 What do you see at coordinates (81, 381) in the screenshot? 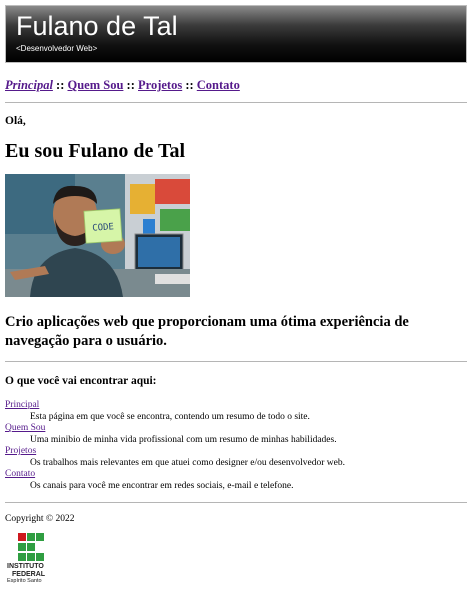
I see `section-title: O que você vai encontrar aqui:` at bounding box center [81, 381].